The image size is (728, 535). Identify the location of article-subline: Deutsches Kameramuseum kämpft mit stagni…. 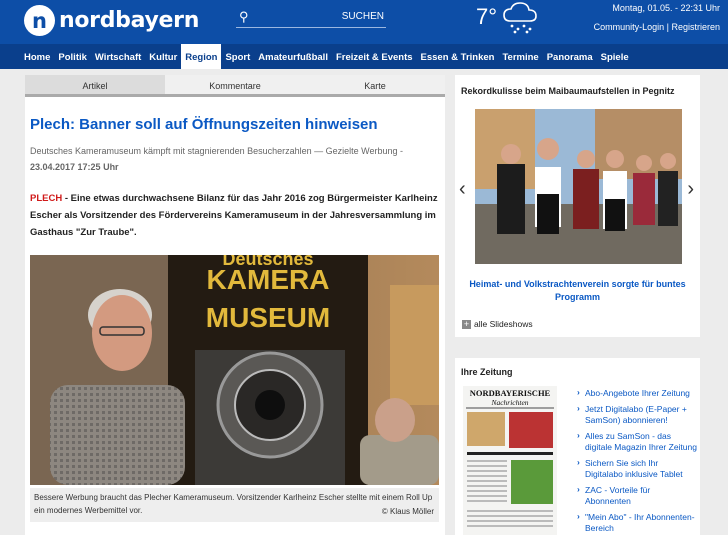
(230, 159).